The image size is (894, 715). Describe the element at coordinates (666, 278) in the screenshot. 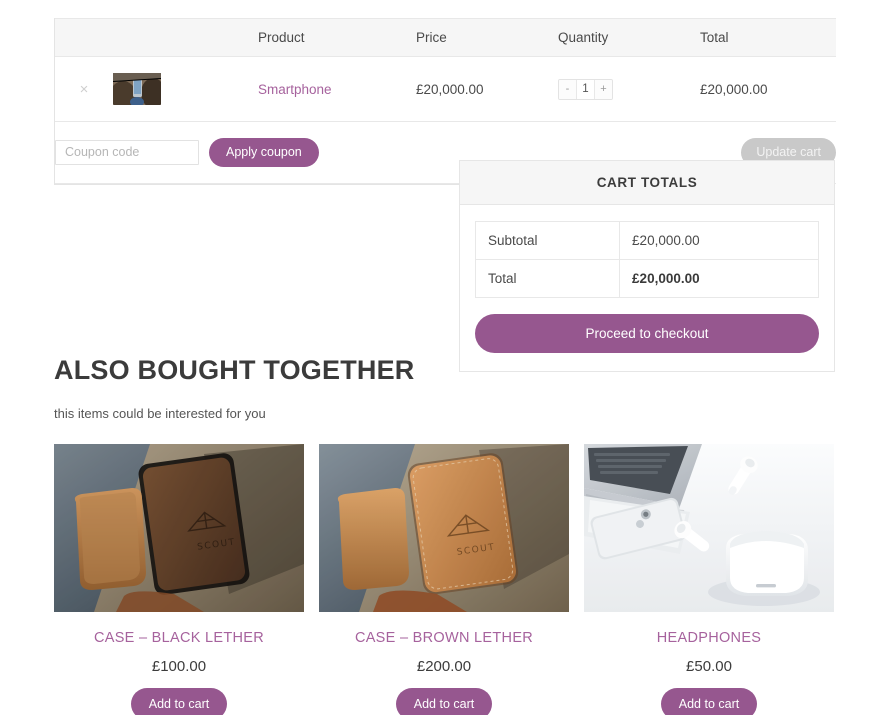

I see `total-value: £20,000.00` at that location.